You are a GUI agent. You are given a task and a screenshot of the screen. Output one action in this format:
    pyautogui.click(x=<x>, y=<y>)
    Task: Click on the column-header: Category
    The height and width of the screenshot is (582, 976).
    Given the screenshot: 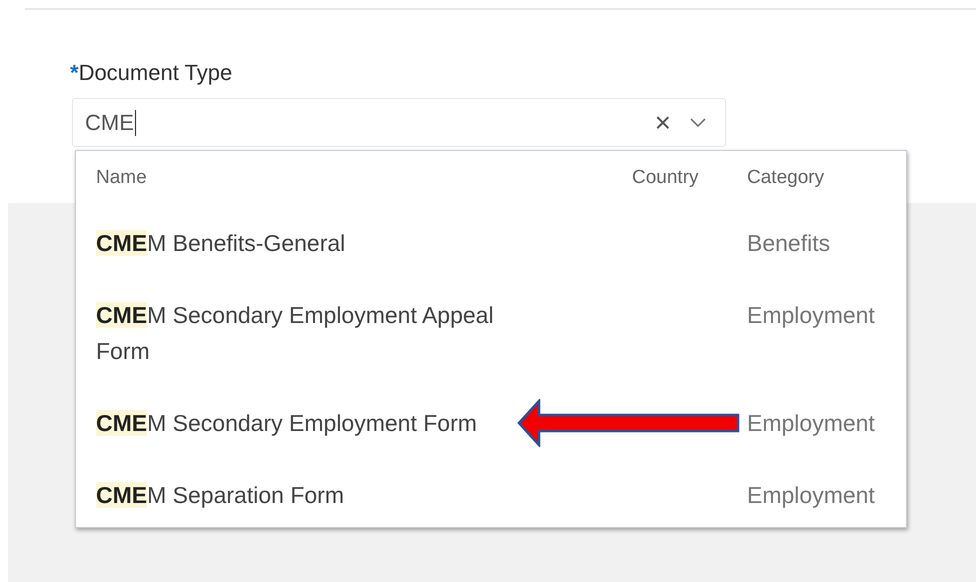 What is the action you would take?
    pyautogui.click(x=785, y=177)
    